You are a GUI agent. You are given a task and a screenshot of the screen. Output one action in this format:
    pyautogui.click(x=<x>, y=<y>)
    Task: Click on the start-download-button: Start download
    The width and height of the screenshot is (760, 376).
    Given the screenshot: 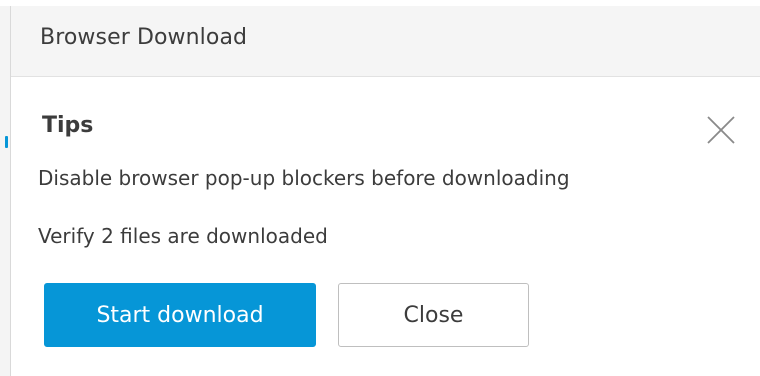 What is the action you would take?
    pyautogui.click(x=180, y=315)
    